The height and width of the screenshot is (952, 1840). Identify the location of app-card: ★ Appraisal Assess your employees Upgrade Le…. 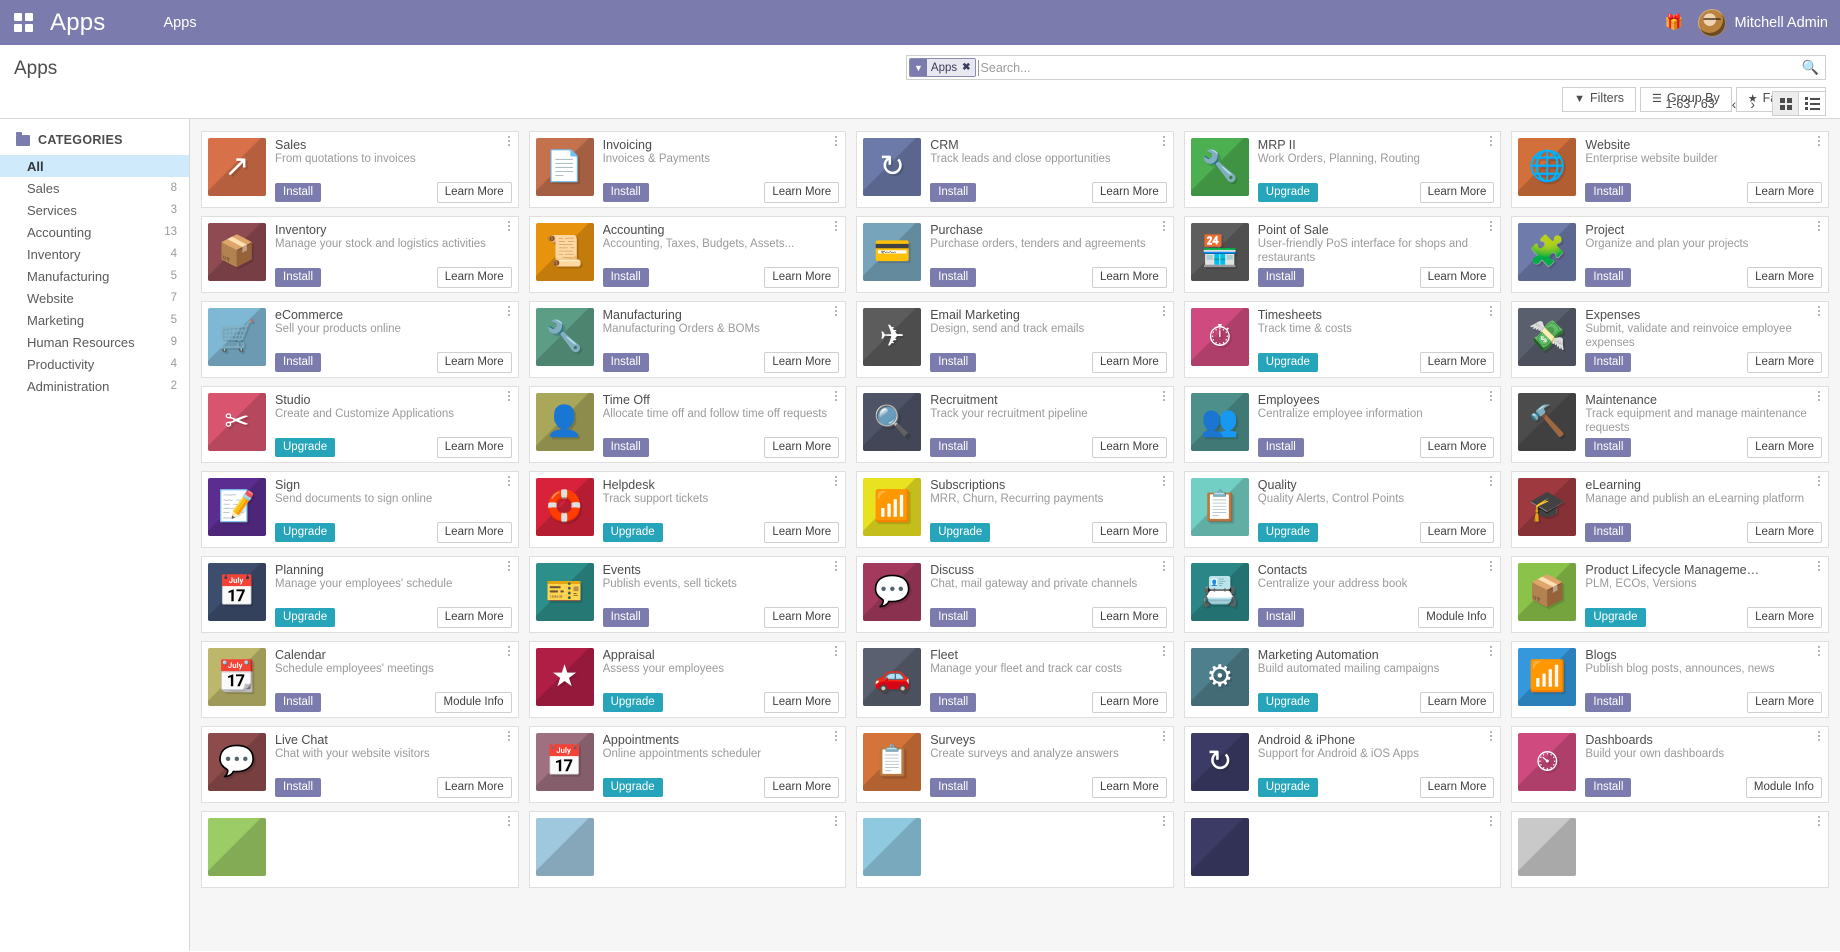
(687, 679).